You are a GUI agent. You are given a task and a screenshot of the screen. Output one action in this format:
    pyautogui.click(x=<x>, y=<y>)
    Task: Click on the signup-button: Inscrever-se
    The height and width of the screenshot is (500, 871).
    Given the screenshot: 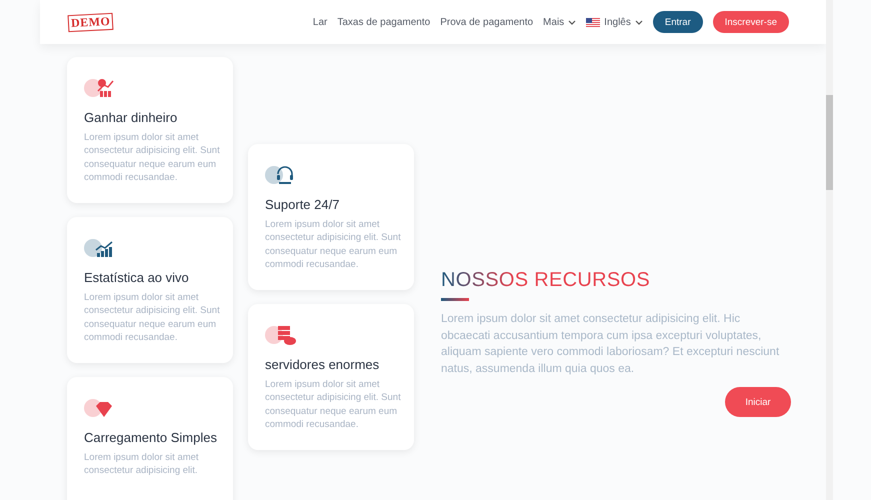 What is the action you would take?
    pyautogui.click(x=750, y=22)
    